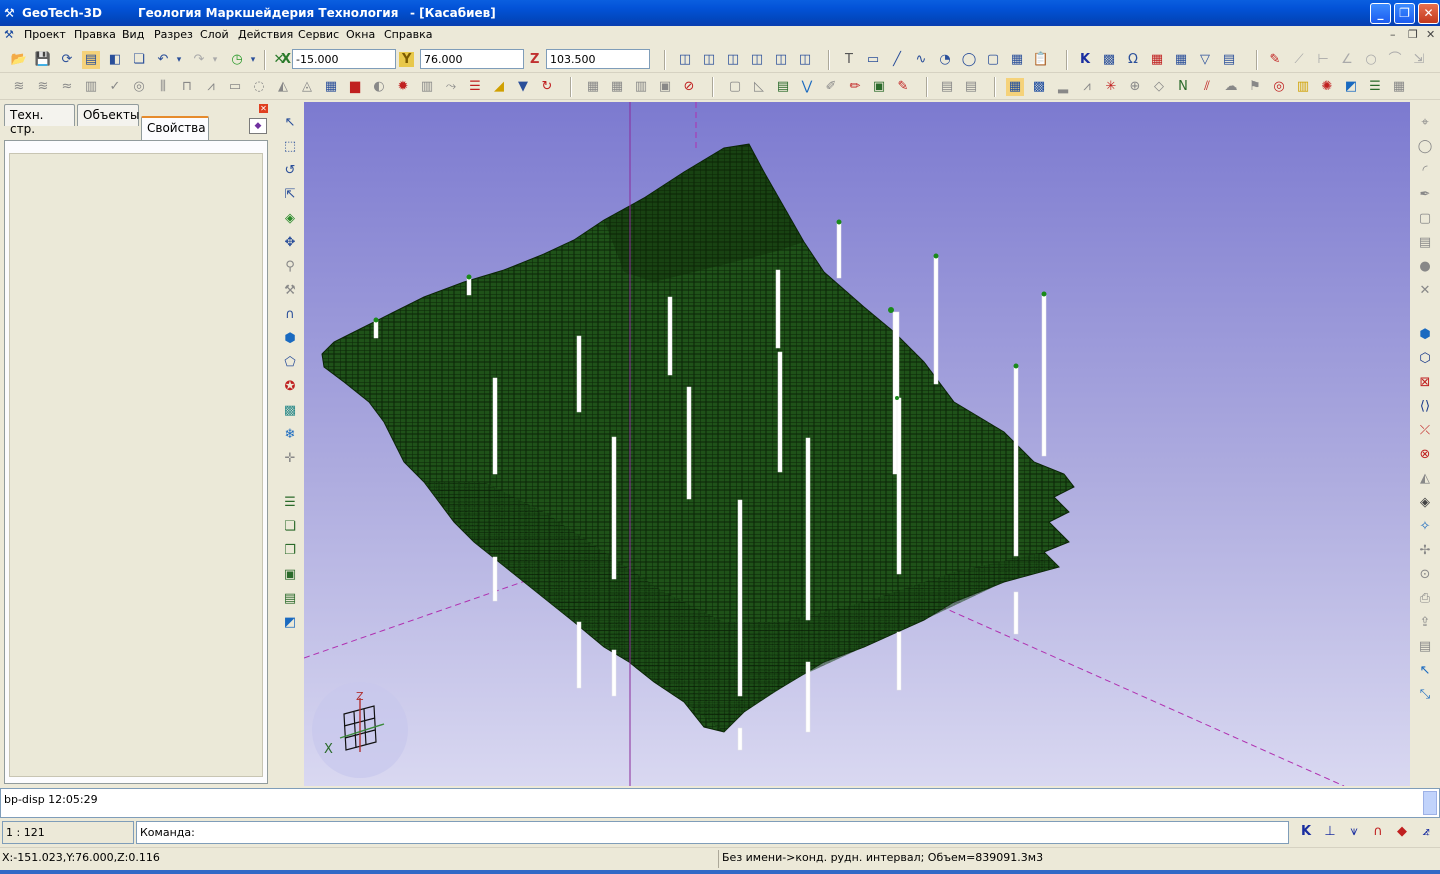 This screenshot has width=1440, height=874. Describe the element at coordinates (641, 87) in the screenshot. I see `columns-grid-icon: ▥` at that location.